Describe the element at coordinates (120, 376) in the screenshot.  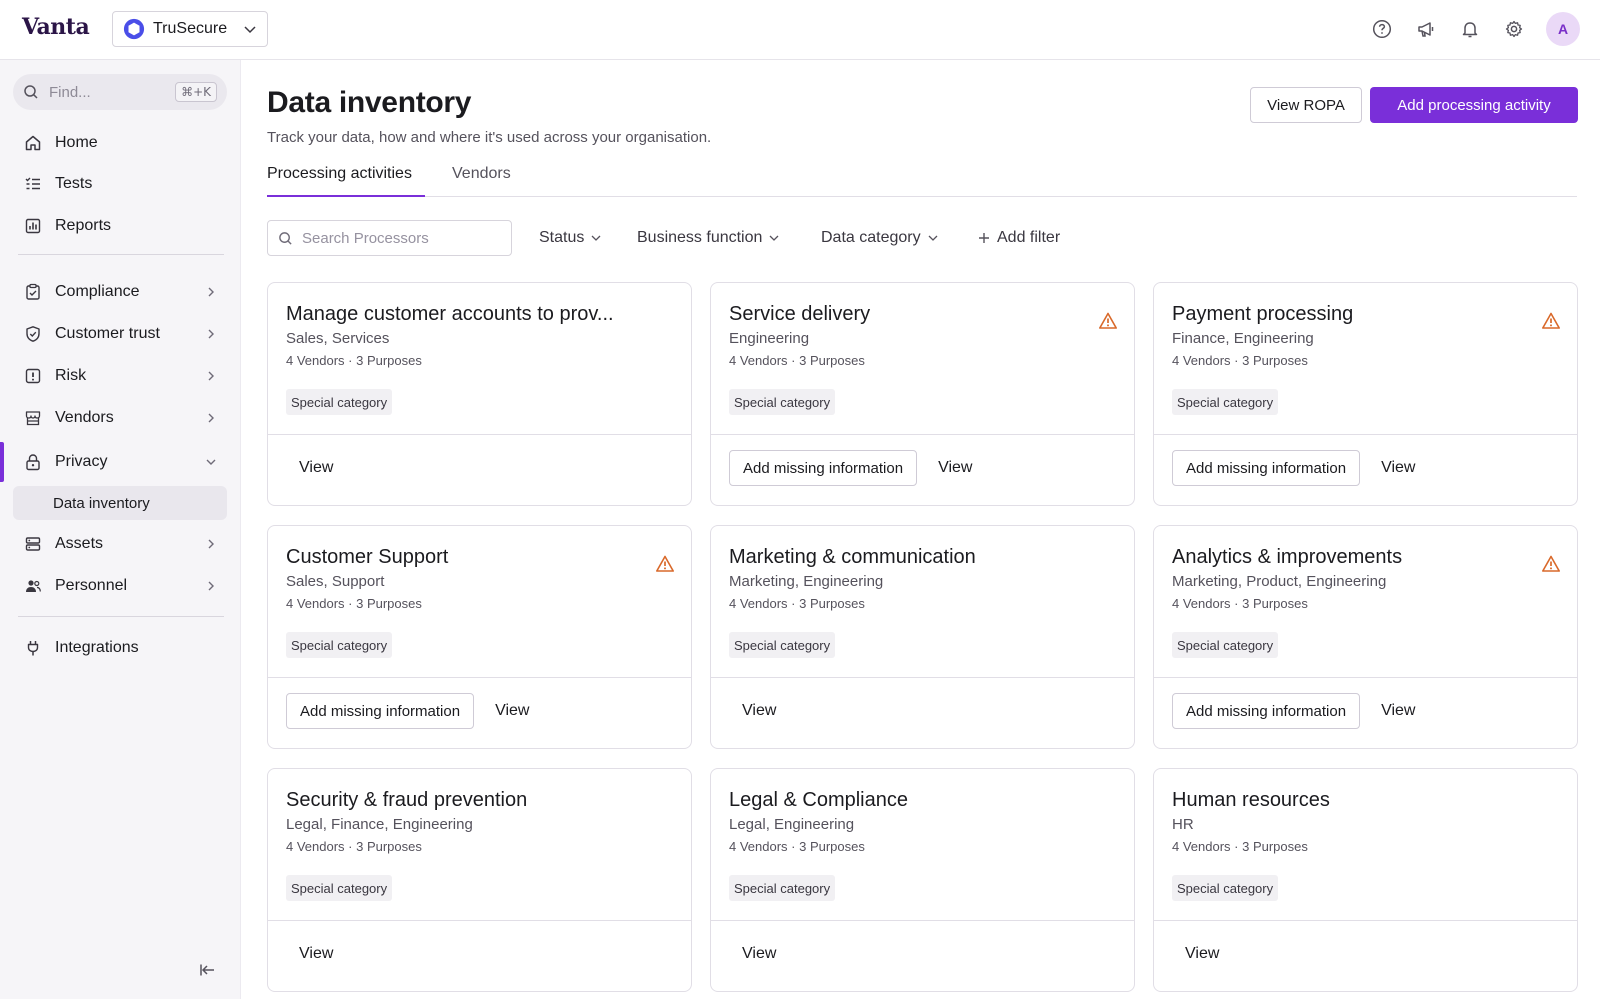
I see `sidebar-item-risk: Risk` at that location.